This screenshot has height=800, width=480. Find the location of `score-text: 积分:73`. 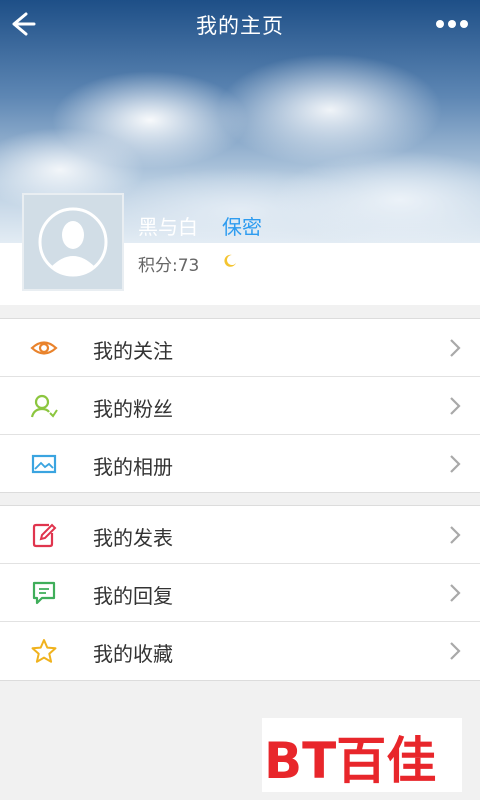

score-text: 积分:73 is located at coordinates (169, 266).